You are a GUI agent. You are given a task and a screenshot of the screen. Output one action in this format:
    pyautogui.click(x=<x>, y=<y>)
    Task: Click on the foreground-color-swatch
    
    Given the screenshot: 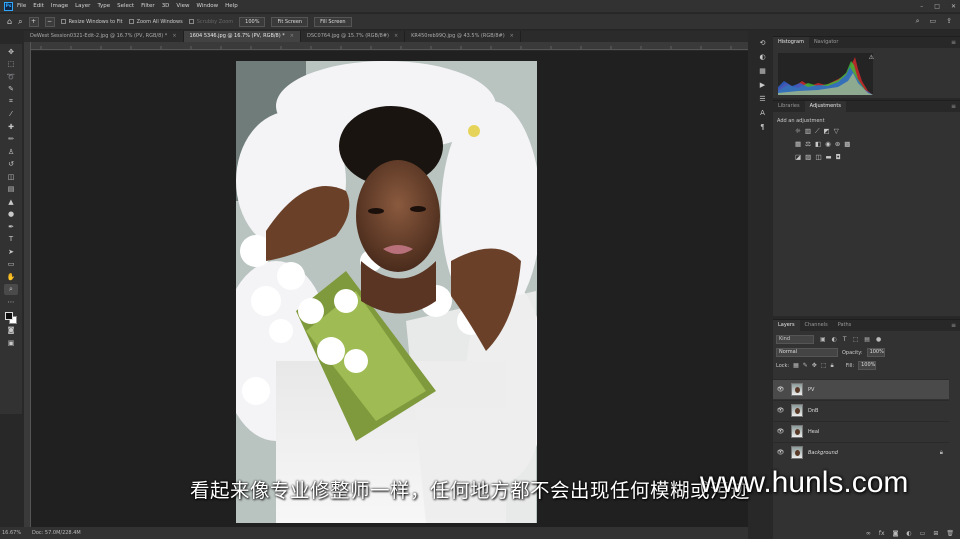 What is the action you would take?
    pyautogui.click(x=9, y=315)
    